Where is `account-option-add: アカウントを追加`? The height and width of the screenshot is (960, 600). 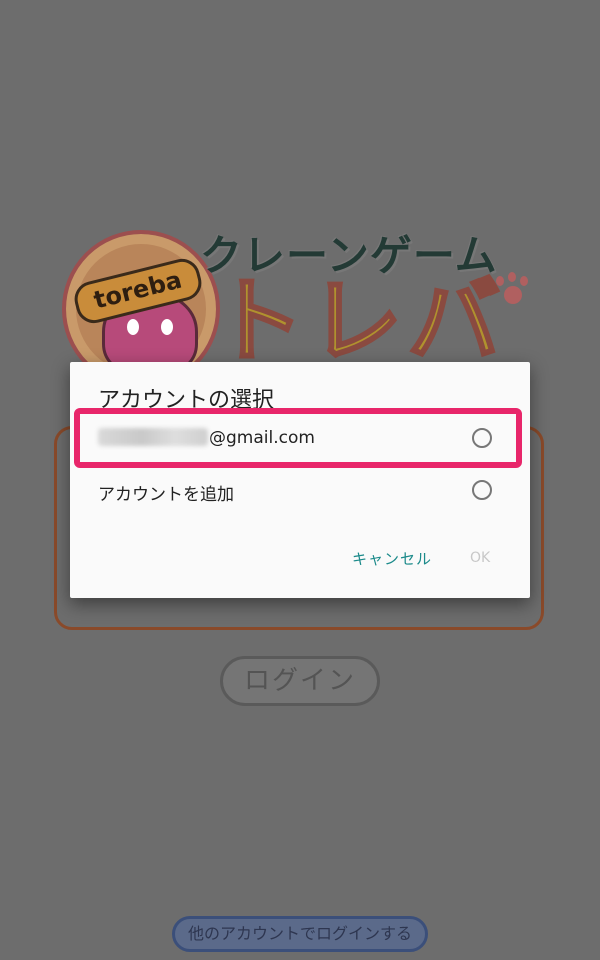 account-option-add: アカウントを追加 is located at coordinates (300, 492).